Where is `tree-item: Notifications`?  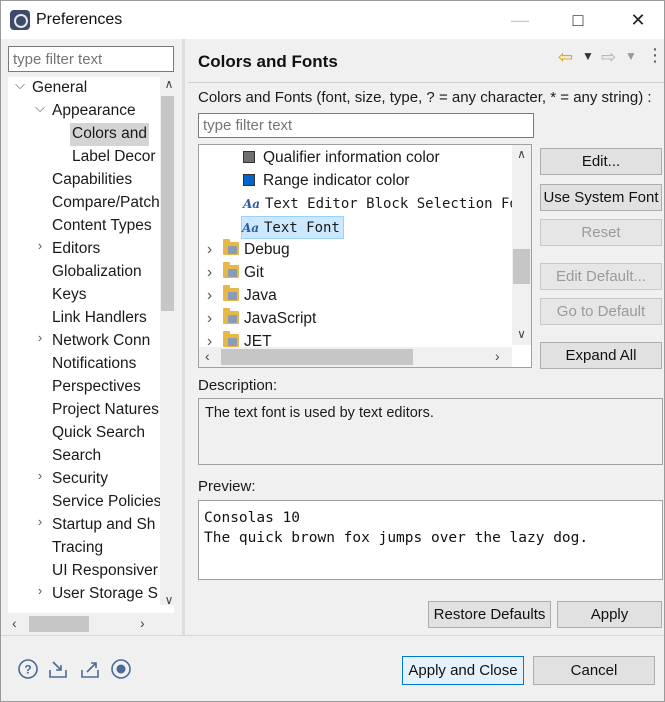 tree-item: Notifications is located at coordinates (94, 364).